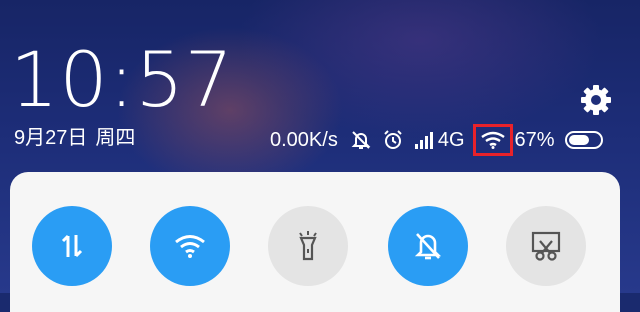  Describe the element at coordinates (534, 139) in the screenshot. I see `battery-percent: 67%` at that location.